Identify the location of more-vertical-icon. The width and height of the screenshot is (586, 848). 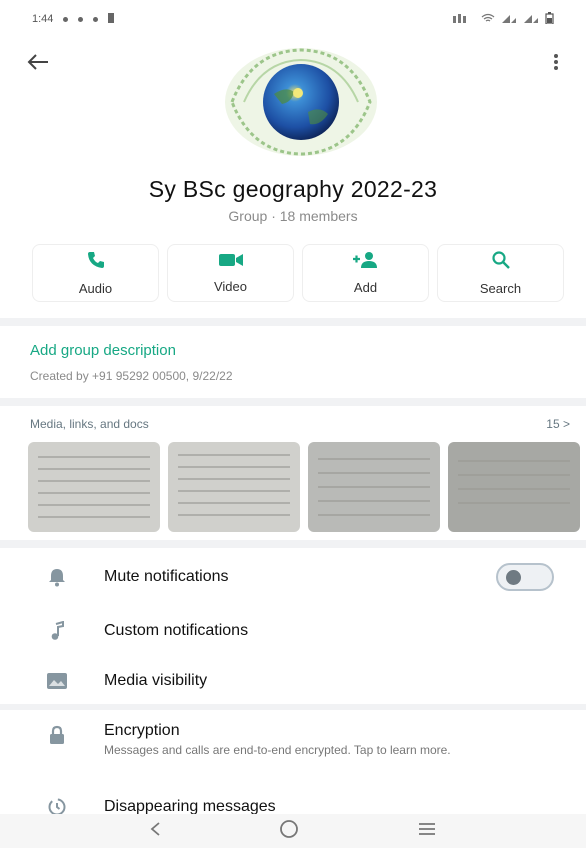
(556, 64).